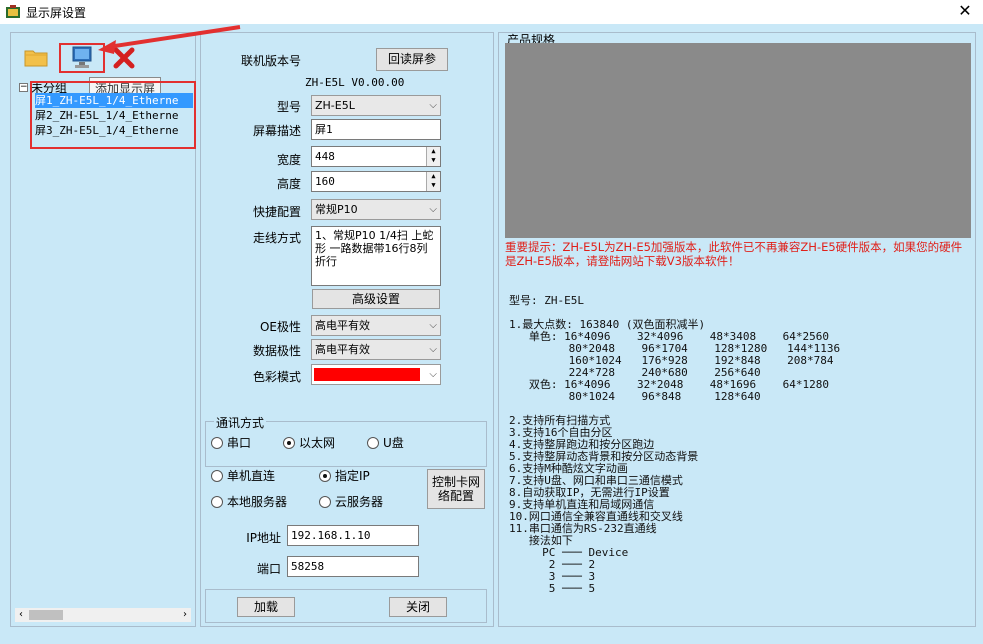 The height and width of the screenshot is (644, 983). Describe the element at coordinates (353, 566) in the screenshot. I see `port-input: 58258` at that location.